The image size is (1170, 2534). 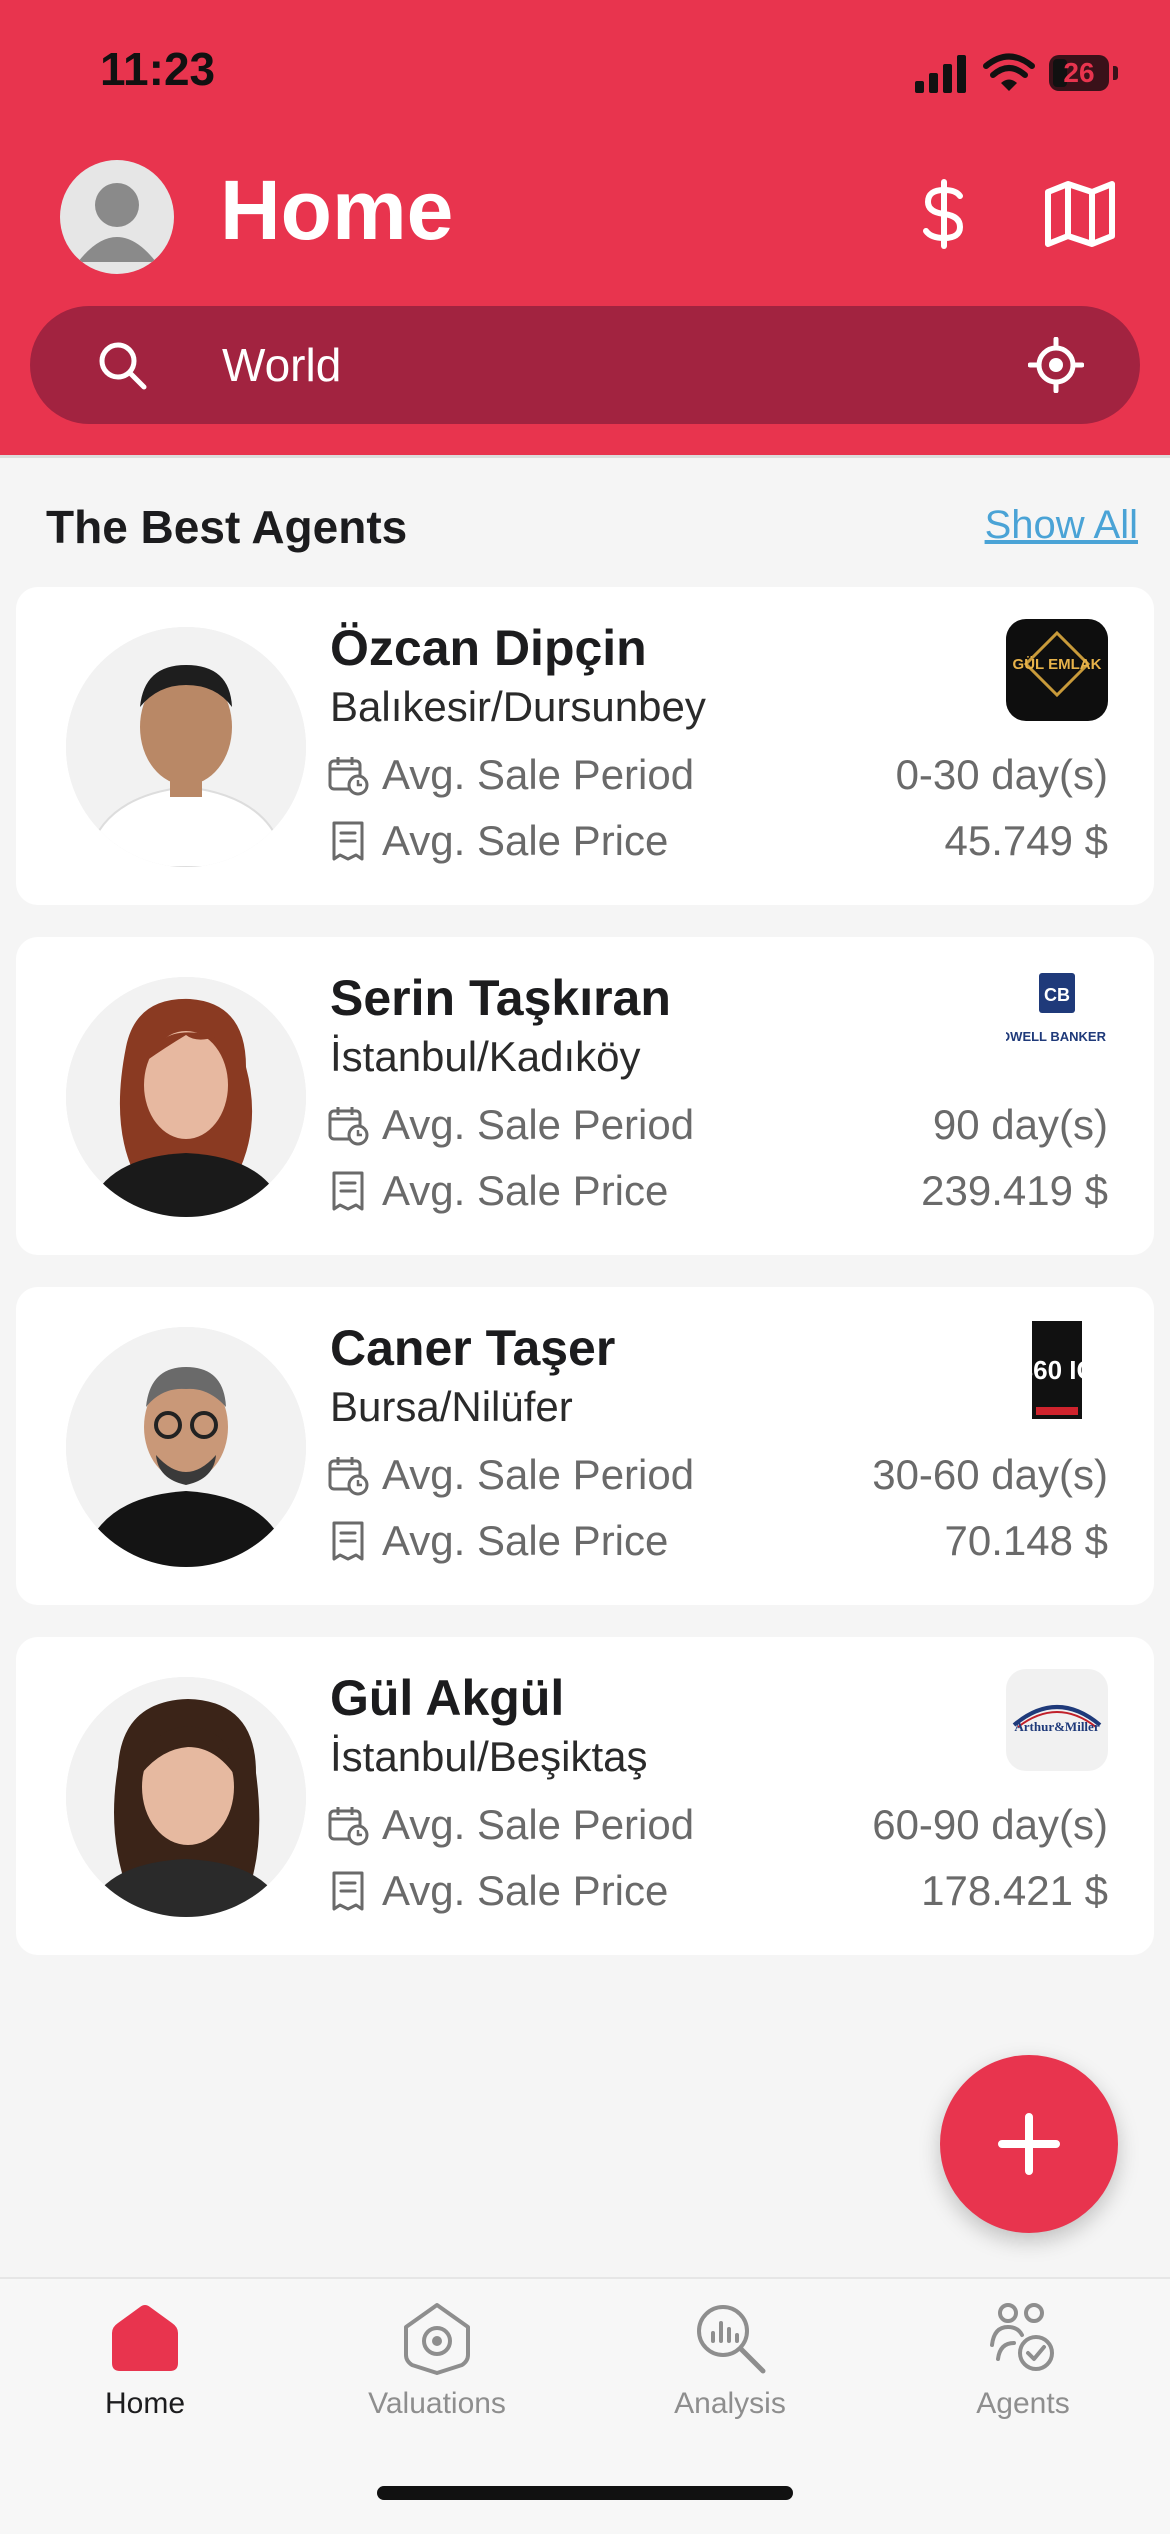 What do you see at coordinates (437, 2403) in the screenshot?
I see `tab-label: Valuations` at bounding box center [437, 2403].